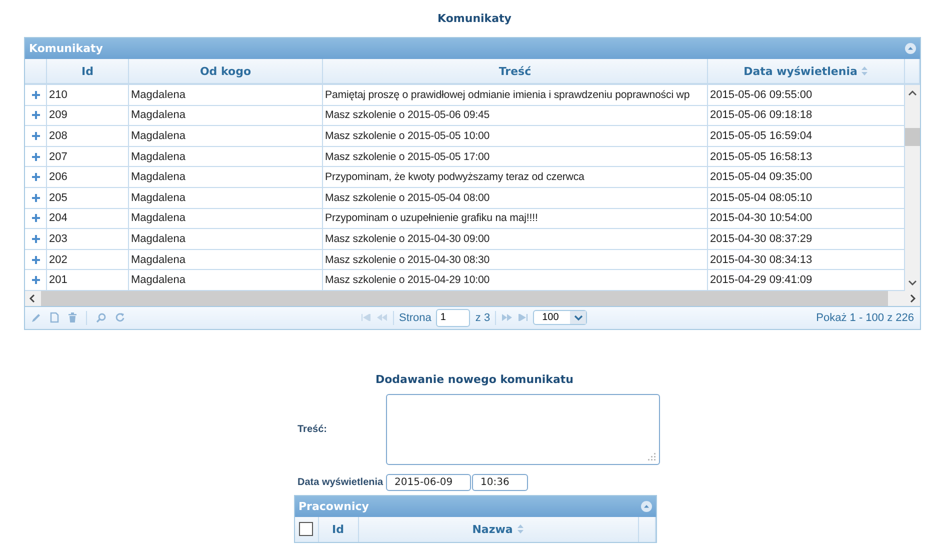  Describe the element at coordinates (482, 318) in the screenshot. I see `page-count: z 3` at that location.